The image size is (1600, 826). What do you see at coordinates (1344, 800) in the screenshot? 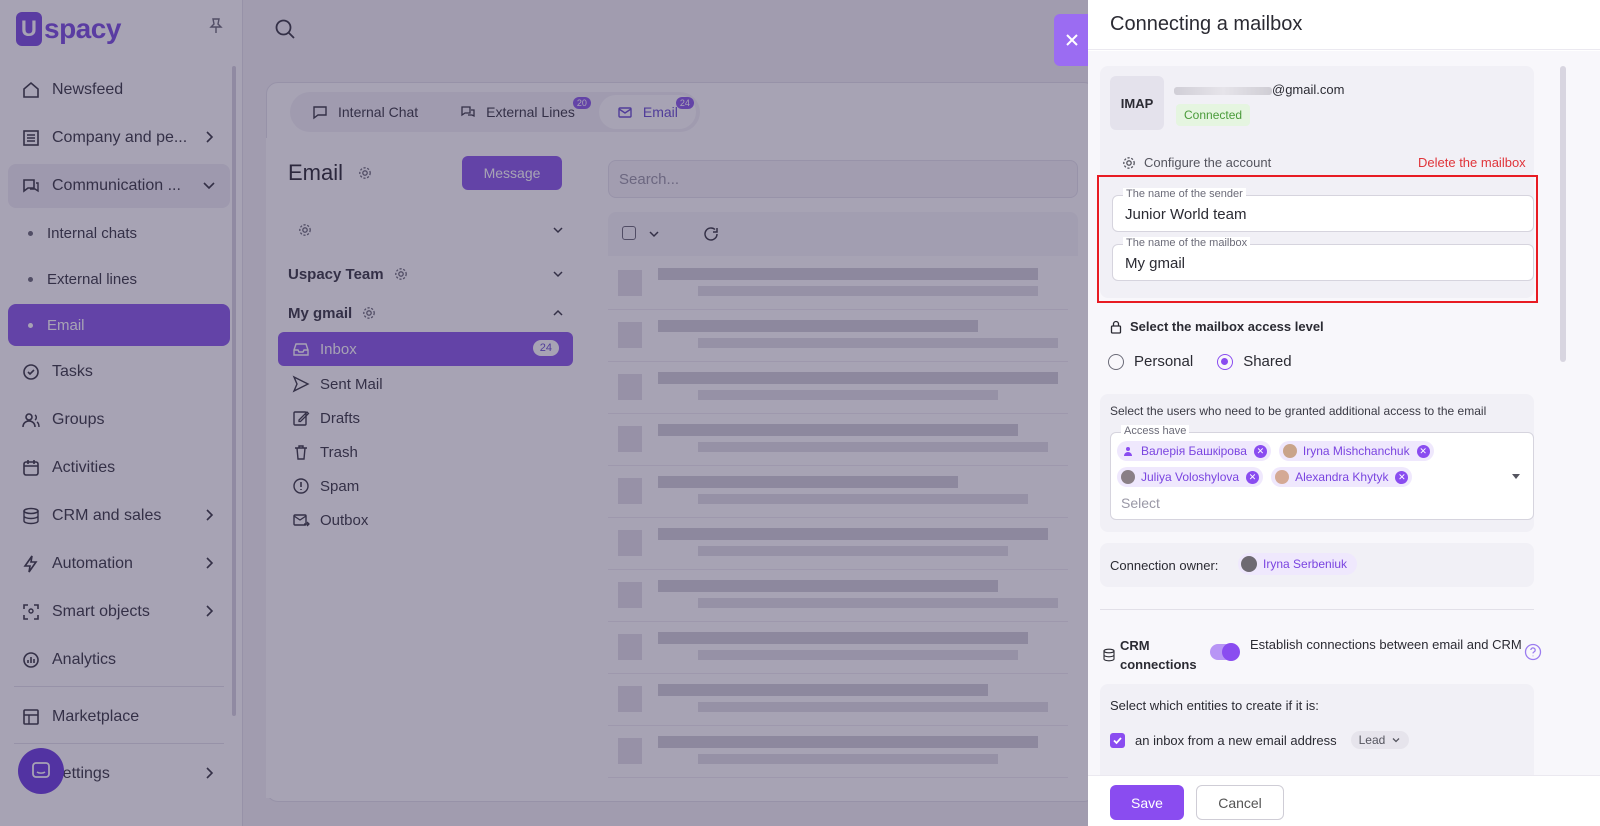
I see `drawer-footer: Save Cancel` at bounding box center [1344, 800].